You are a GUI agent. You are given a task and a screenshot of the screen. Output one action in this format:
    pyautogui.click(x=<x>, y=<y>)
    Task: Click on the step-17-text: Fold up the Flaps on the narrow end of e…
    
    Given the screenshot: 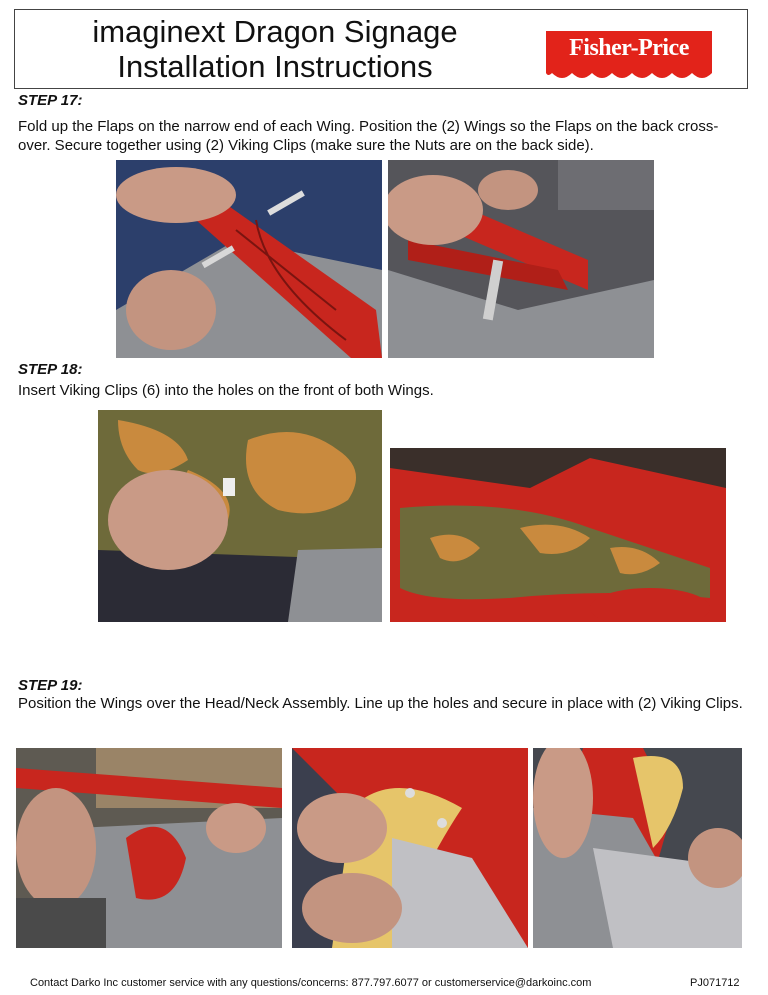 What is the action you would take?
    pyautogui.click(x=368, y=136)
    